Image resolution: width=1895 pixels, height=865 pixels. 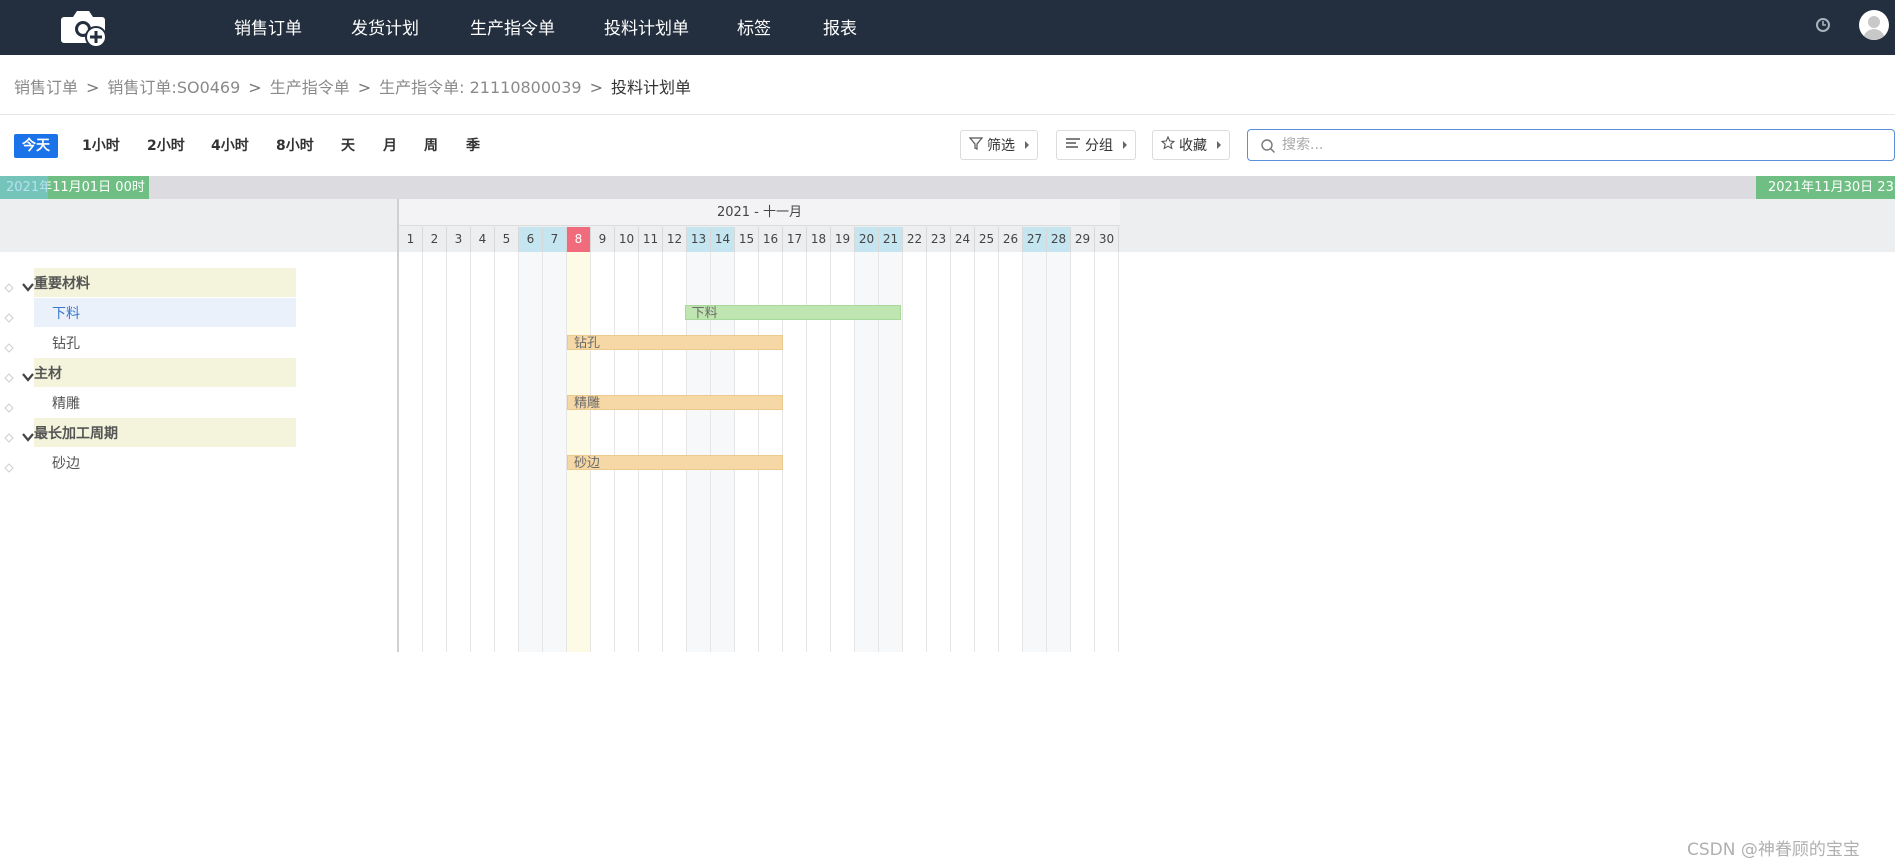 I want to click on filter-button: 筛选, so click(x=999, y=145).